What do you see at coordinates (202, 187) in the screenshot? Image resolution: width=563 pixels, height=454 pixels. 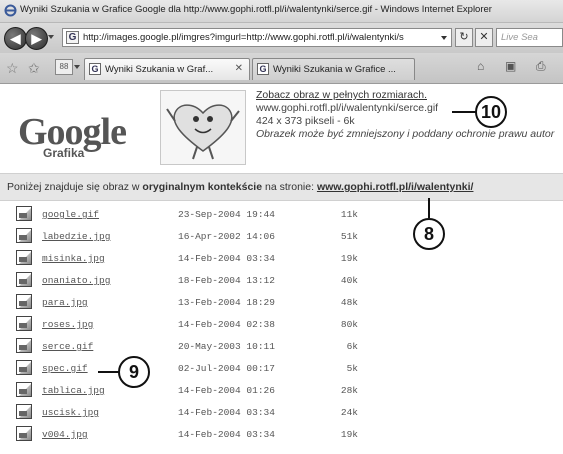 I see `original-context-label: oryginalnym kontekście` at bounding box center [202, 187].